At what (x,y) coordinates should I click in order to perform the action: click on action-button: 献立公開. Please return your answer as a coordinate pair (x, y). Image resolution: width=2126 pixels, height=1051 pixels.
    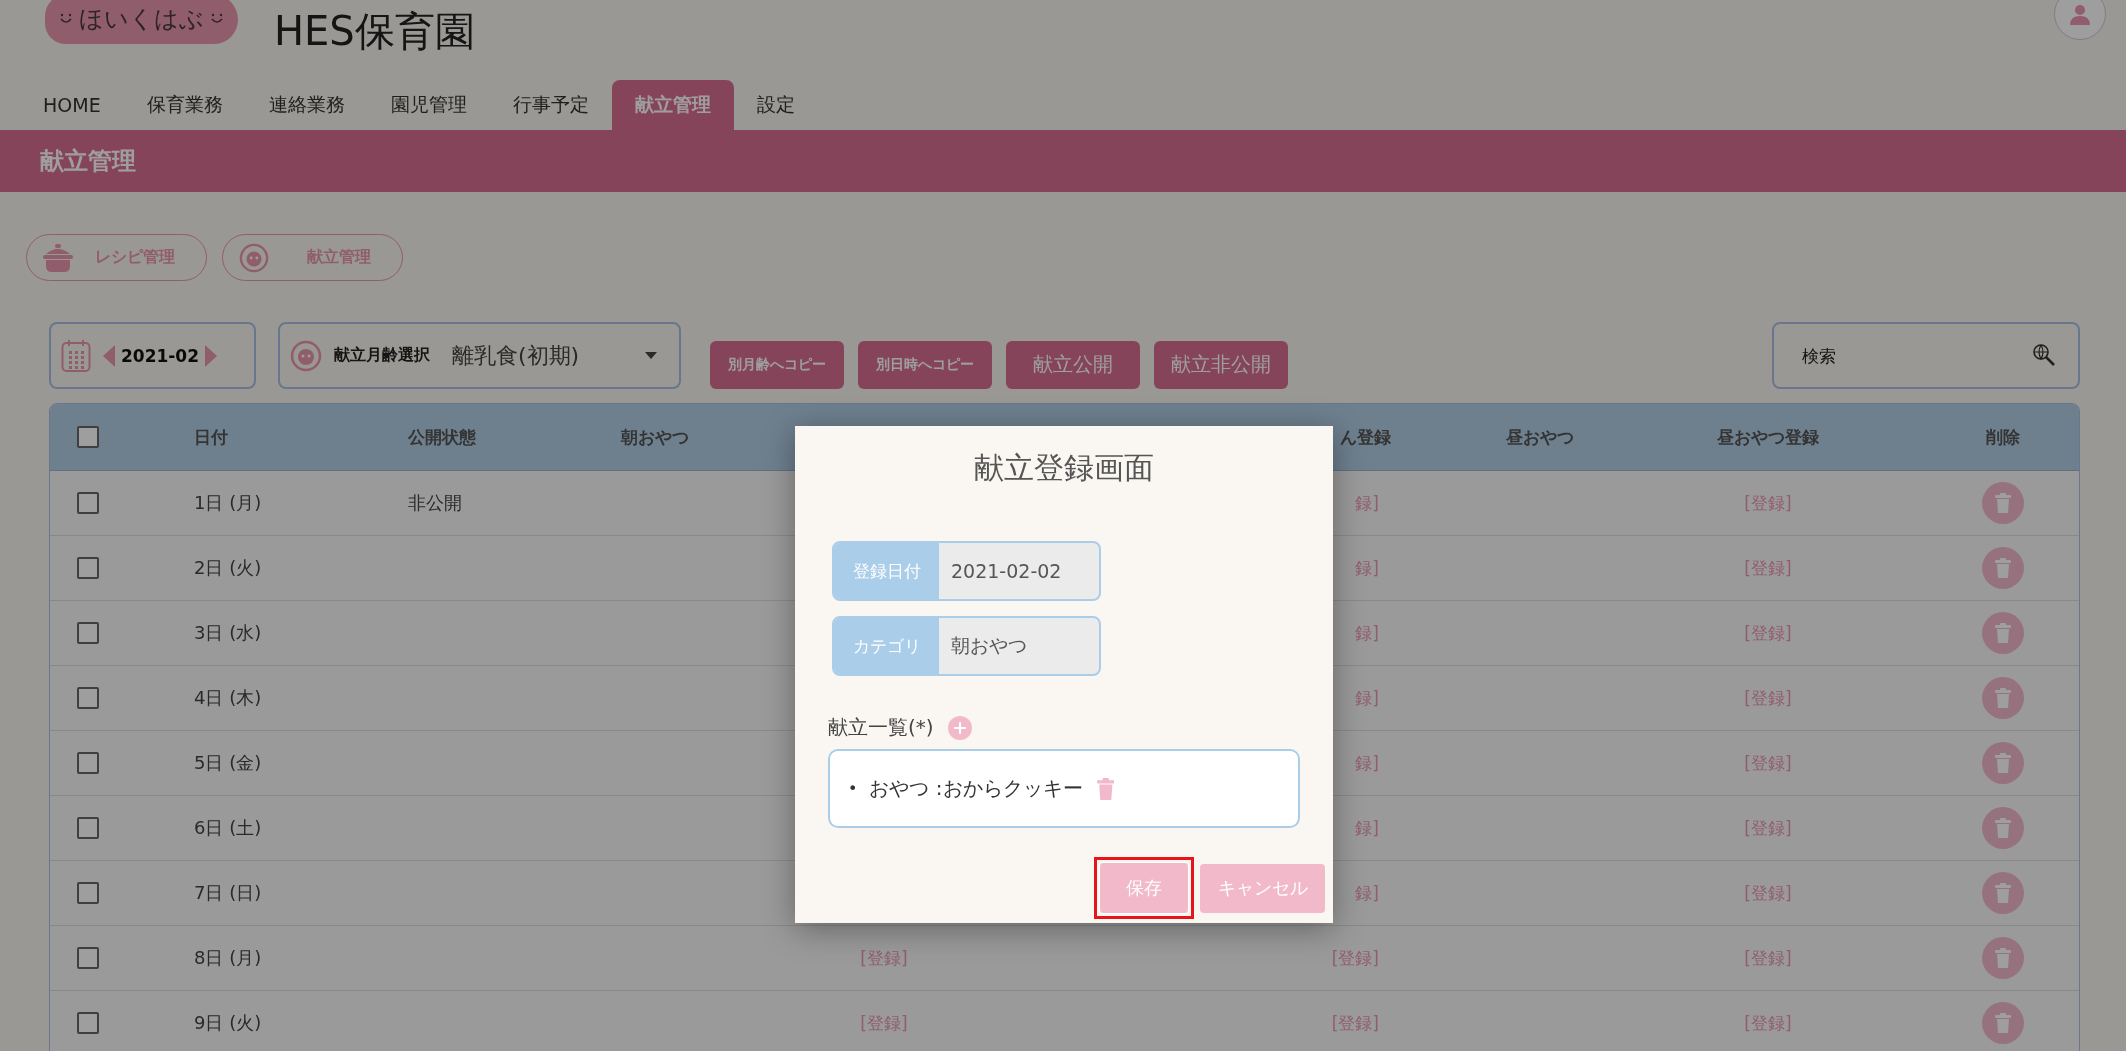
    Looking at the image, I should click on (1073, 364).